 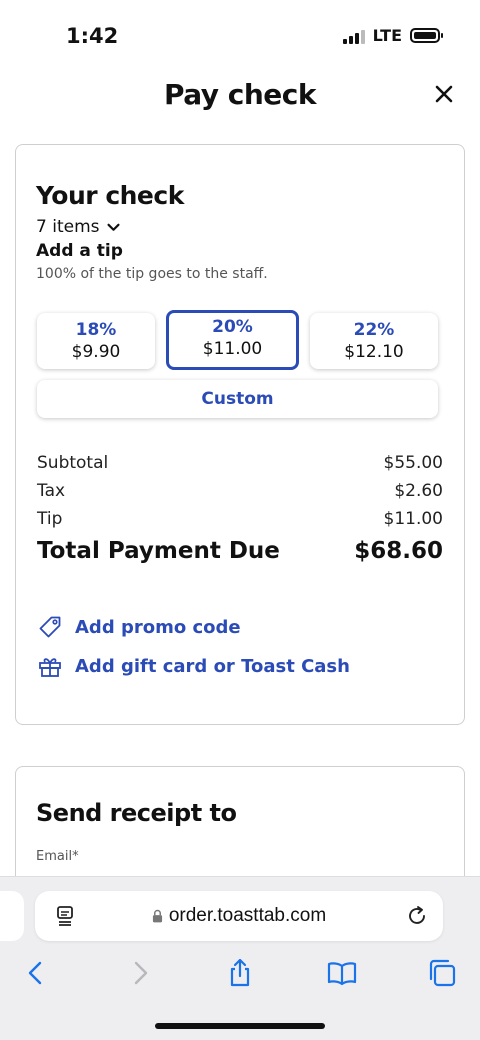 I want to click on tip-heading: Add a tip, so click(x=79, y=251).